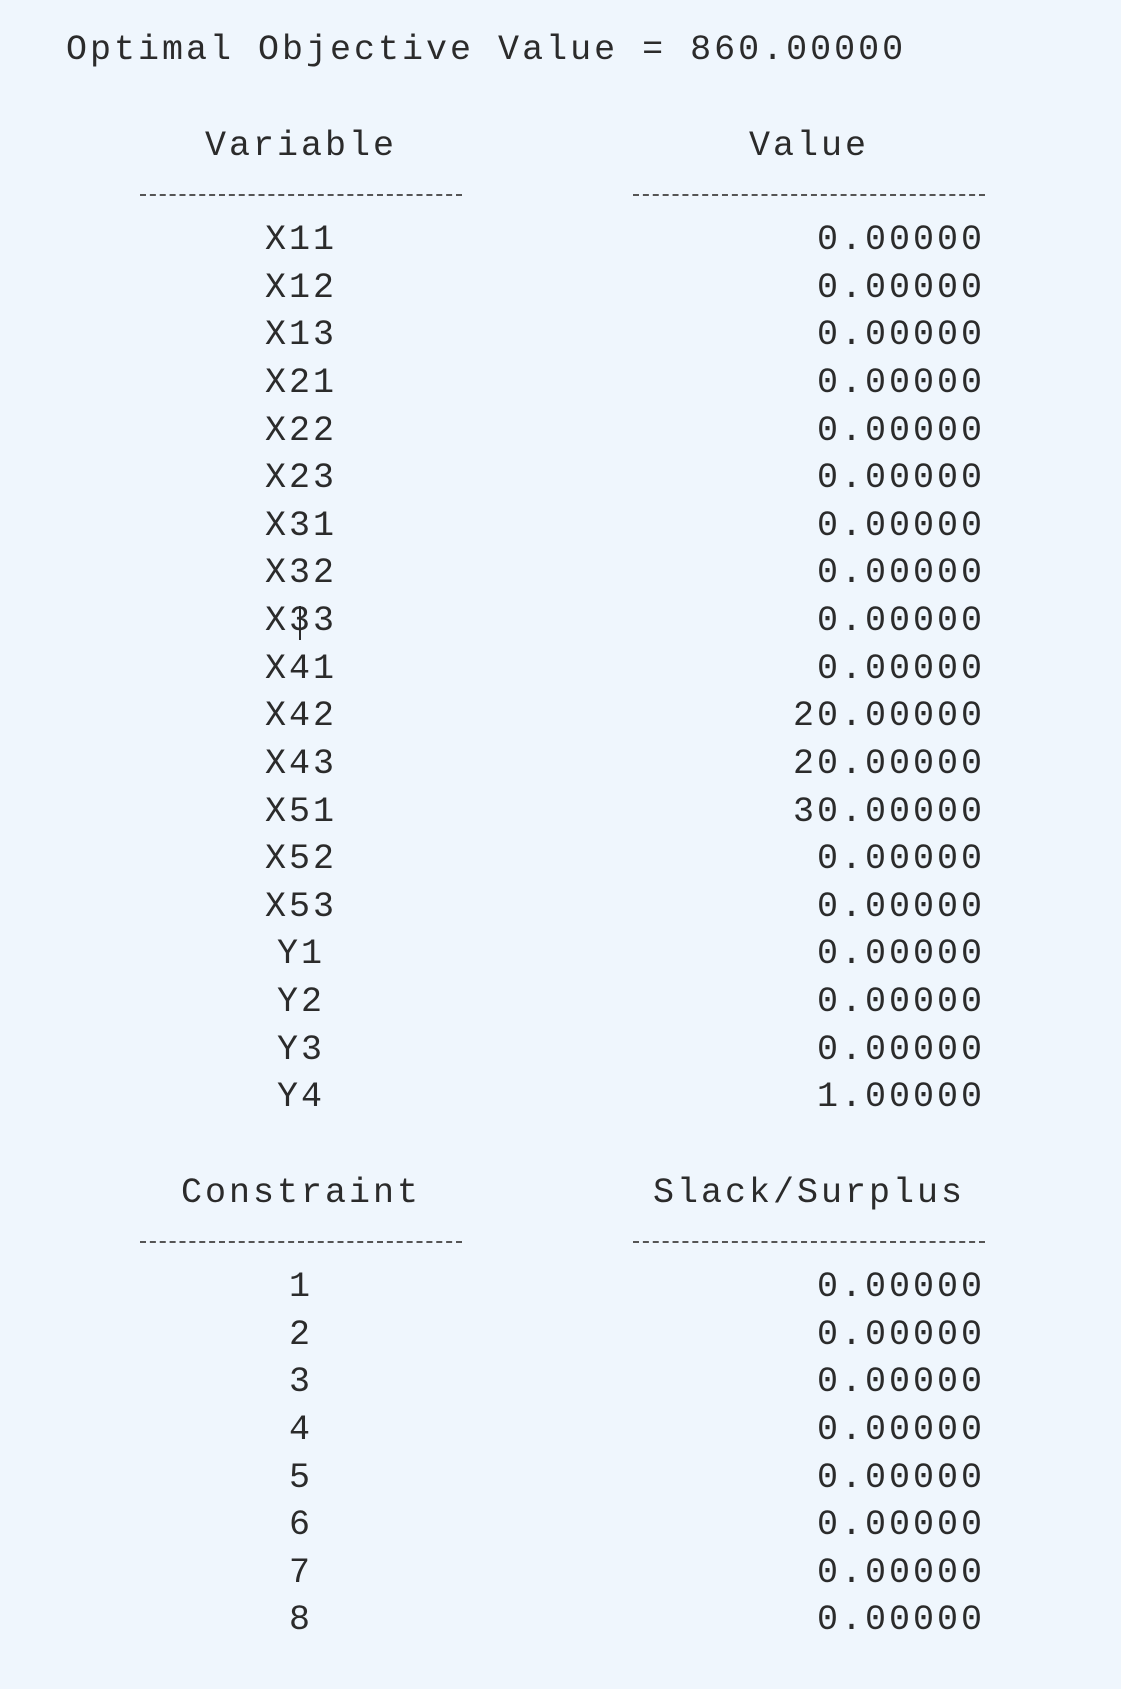 The width and height of the screenshot is (1121, 1689). Describe the element at coordinates (809, 146) in the screenshot. I see `value-column-header: Value` at that location.